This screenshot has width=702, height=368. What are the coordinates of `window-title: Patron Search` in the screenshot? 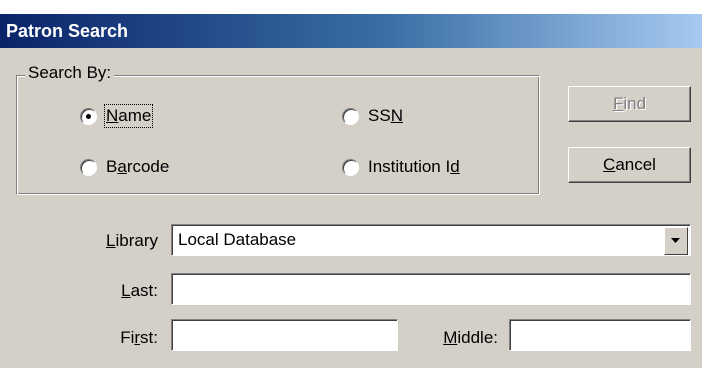 It's located at (67, 31).